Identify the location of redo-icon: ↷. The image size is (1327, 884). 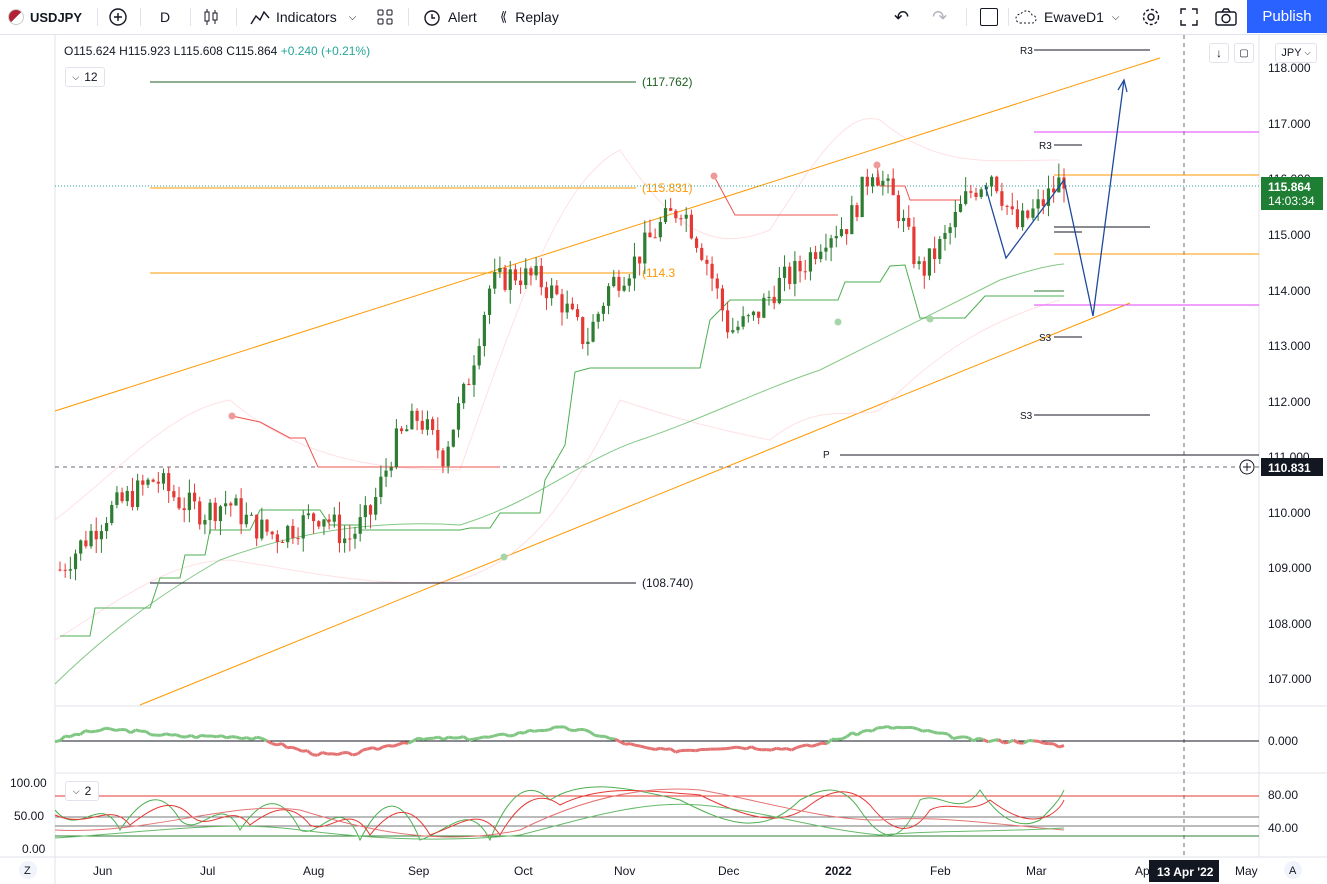
(940, 16).